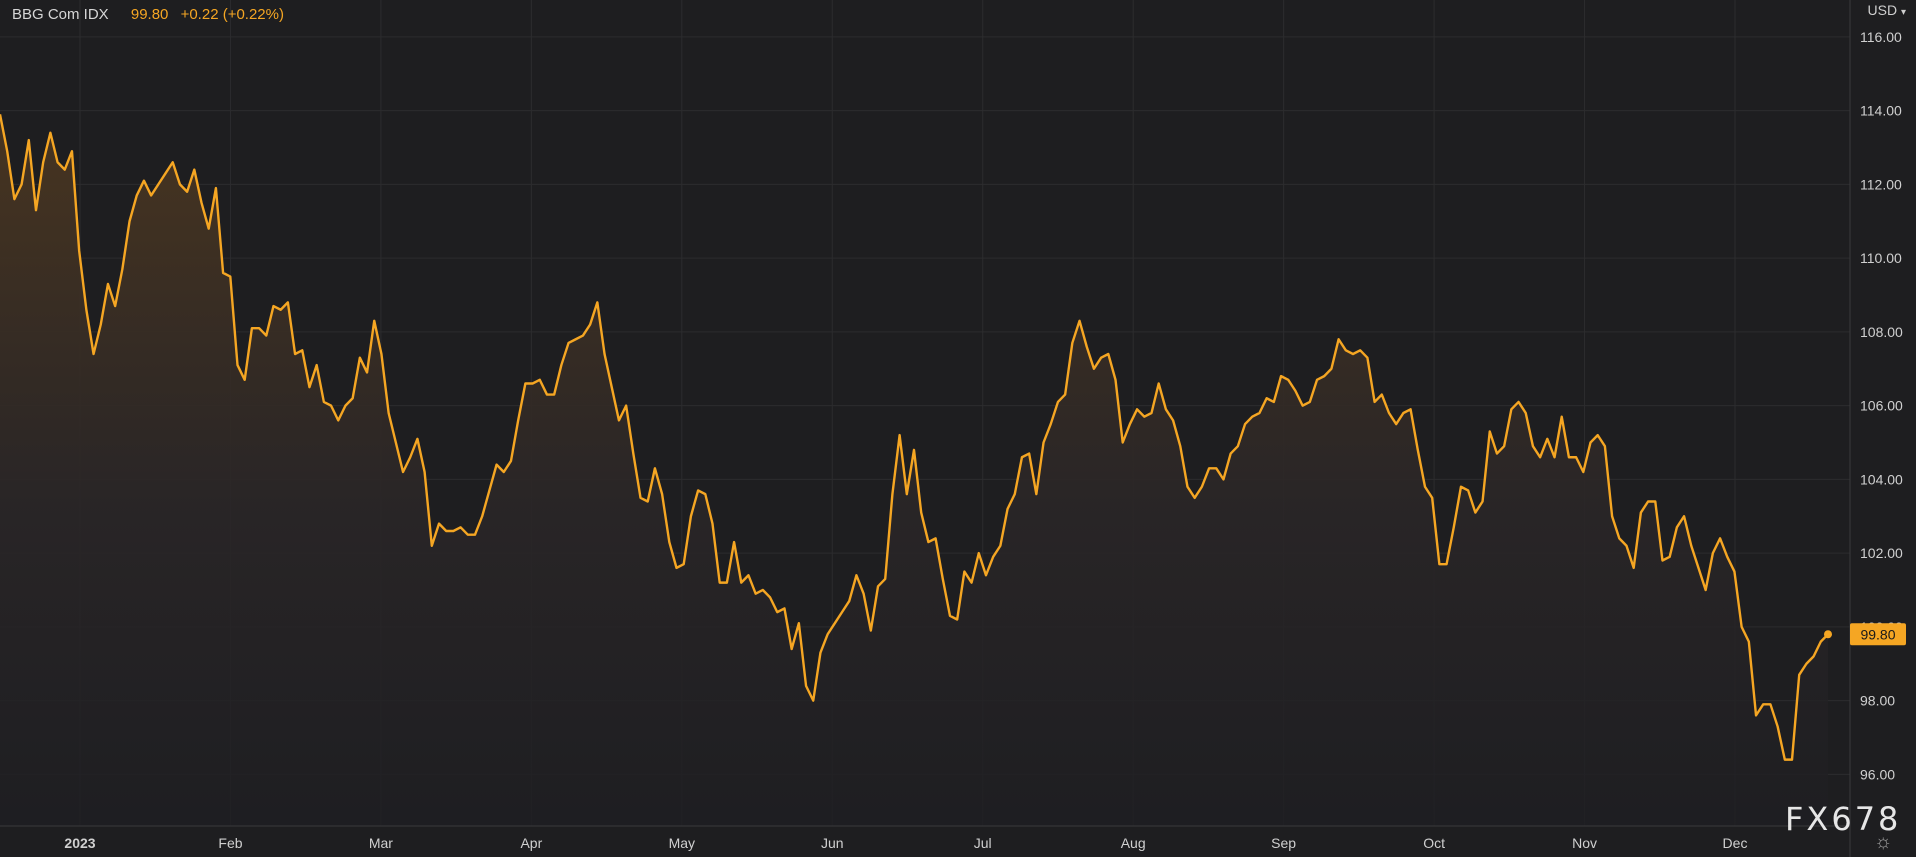  Describe the element at coordinates (232, 14) in the screenshot. I see `price-change: +0.22 (+0.22%)` at that location.